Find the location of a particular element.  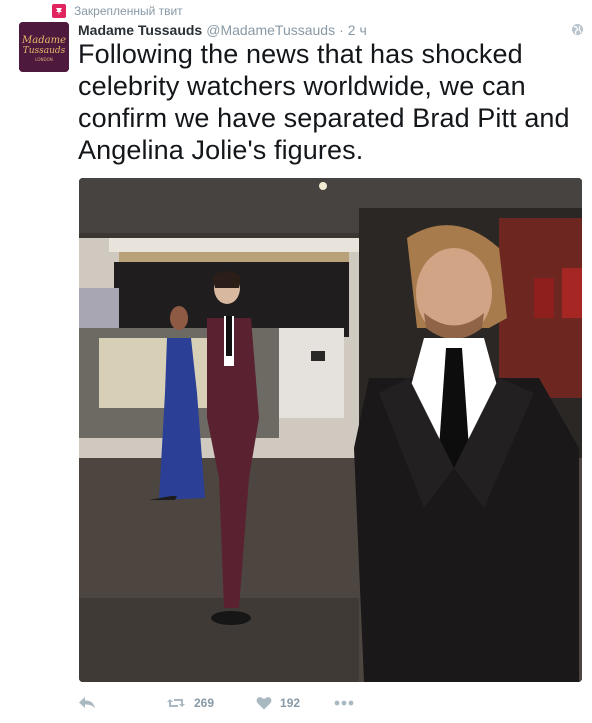

avatar-text-3: LONDON is located at coordinates (43, 59).